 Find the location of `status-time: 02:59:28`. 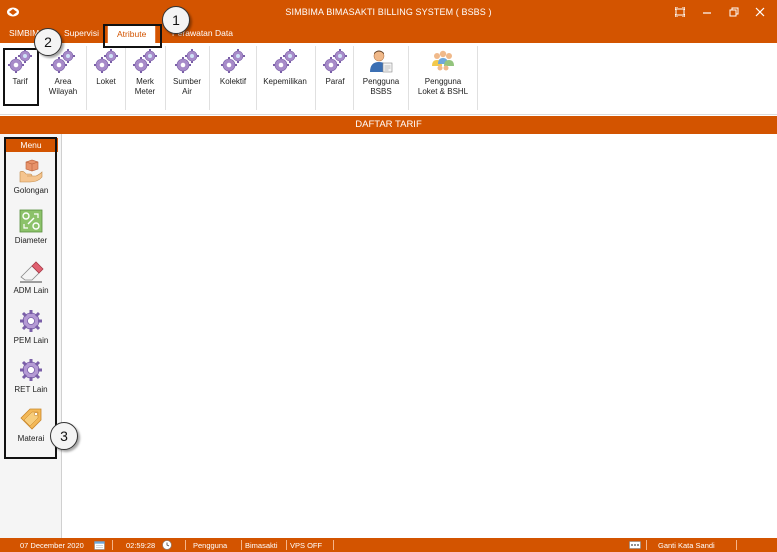

status-time: 02:59:28 is located at coordinates (141, 545).